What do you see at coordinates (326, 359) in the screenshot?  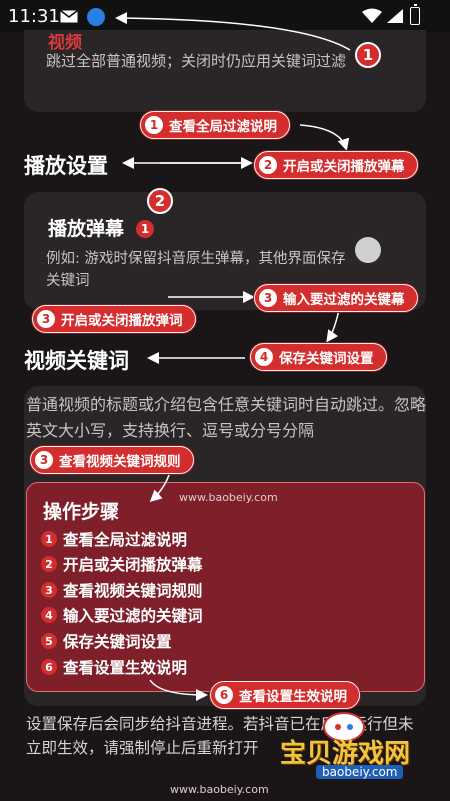 I see `pill-label: 保存关键词设置` at bounding box center [326, 359].